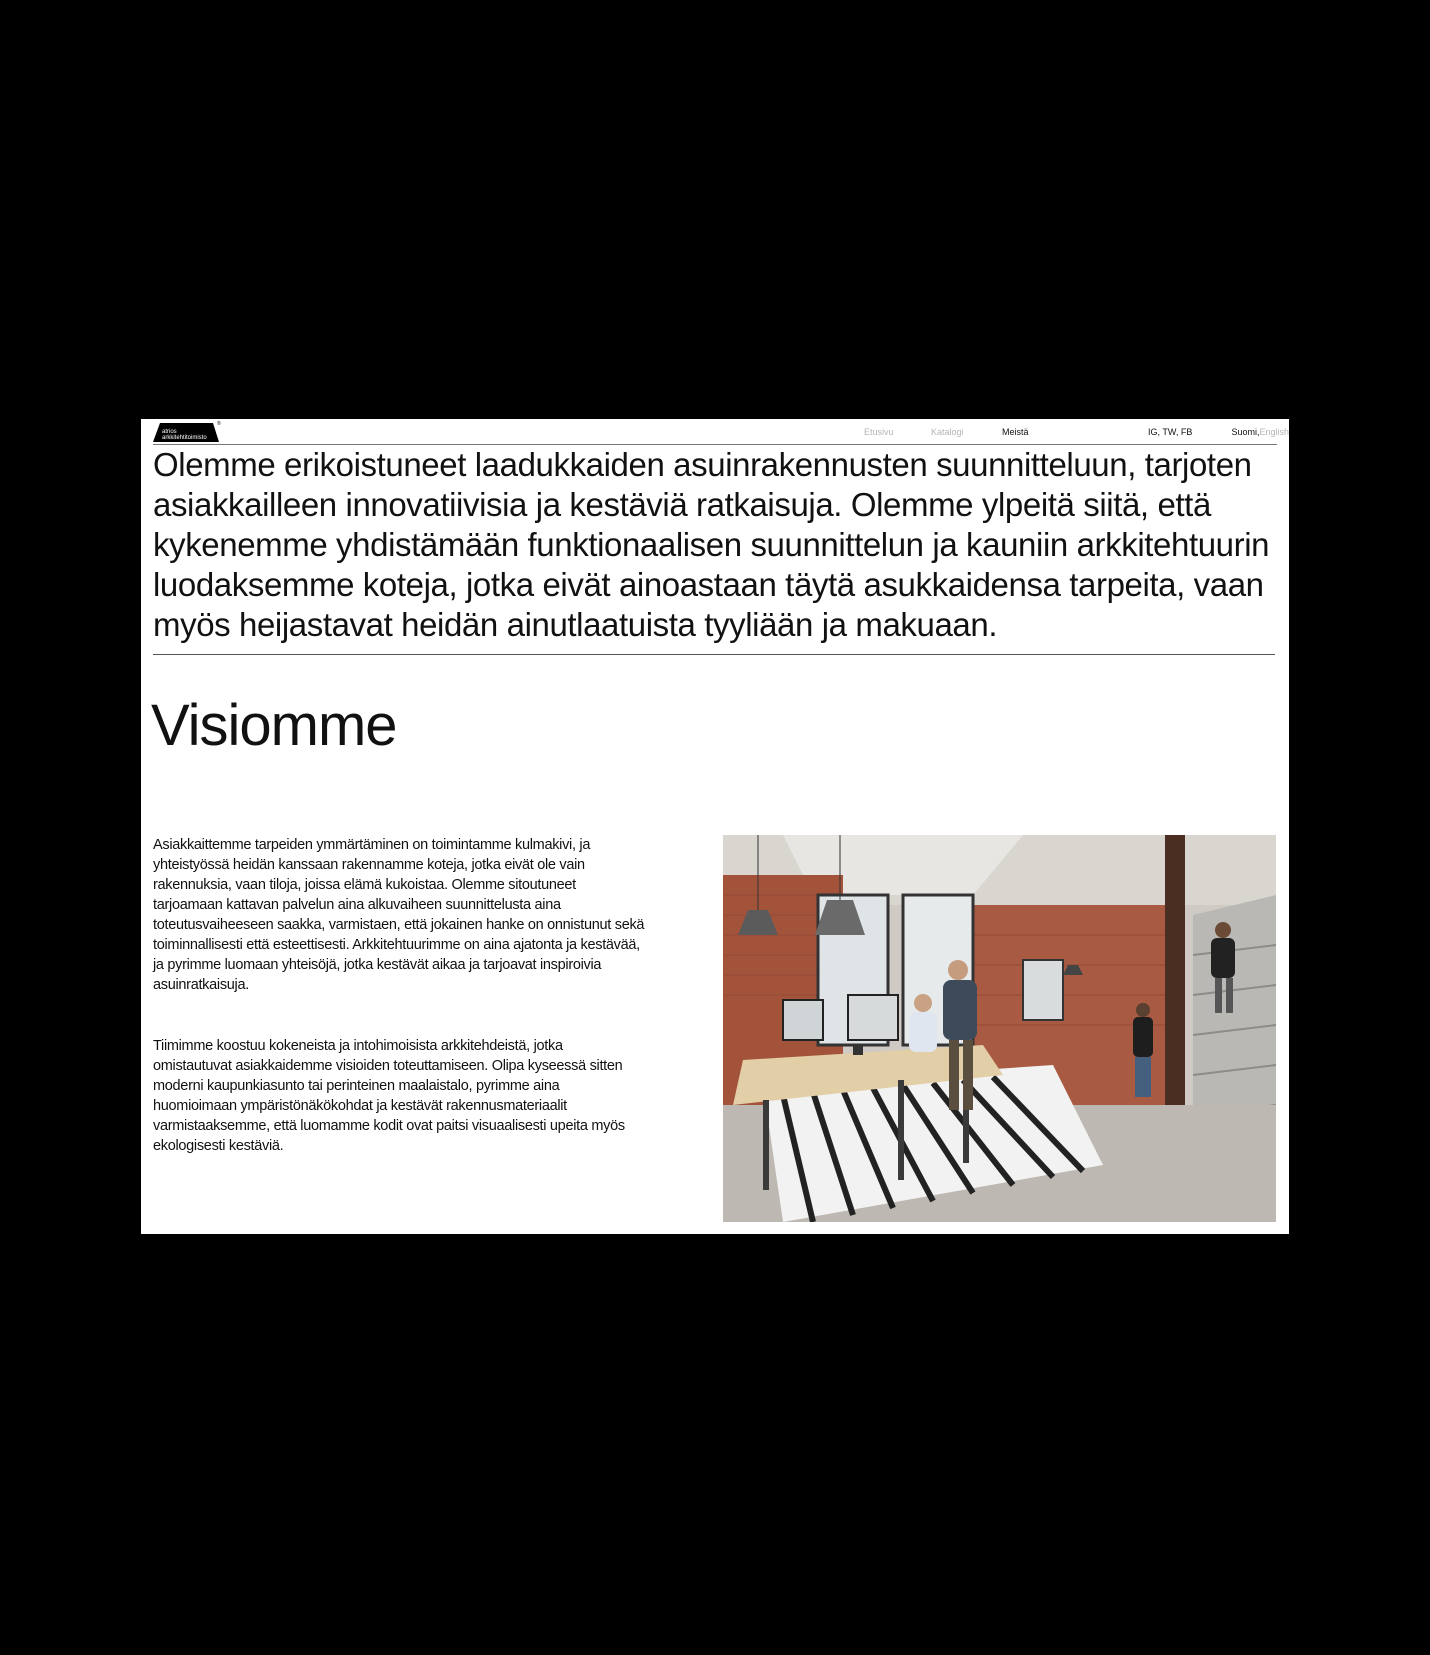  What do you see at coordinates (714, 654) in the screenshot?
I see `divider` at bounding box center [714, 654].